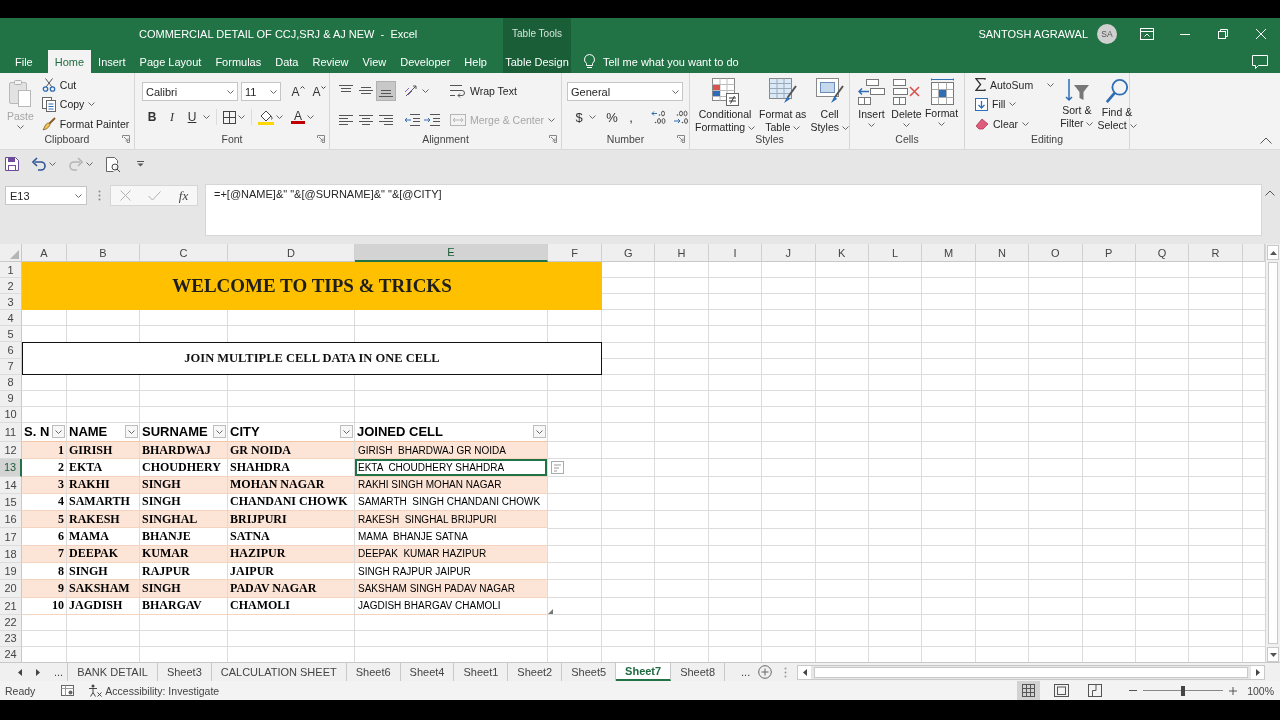 This screenshot has height=720, width=1280. I want to click on column-header: E, so click(451, 253).